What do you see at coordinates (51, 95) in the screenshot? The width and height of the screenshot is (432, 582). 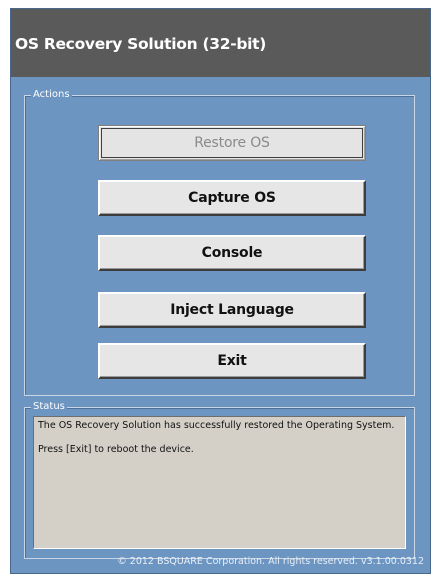 I see `actions-group-label: Actions` at bounding box center [51, 95].